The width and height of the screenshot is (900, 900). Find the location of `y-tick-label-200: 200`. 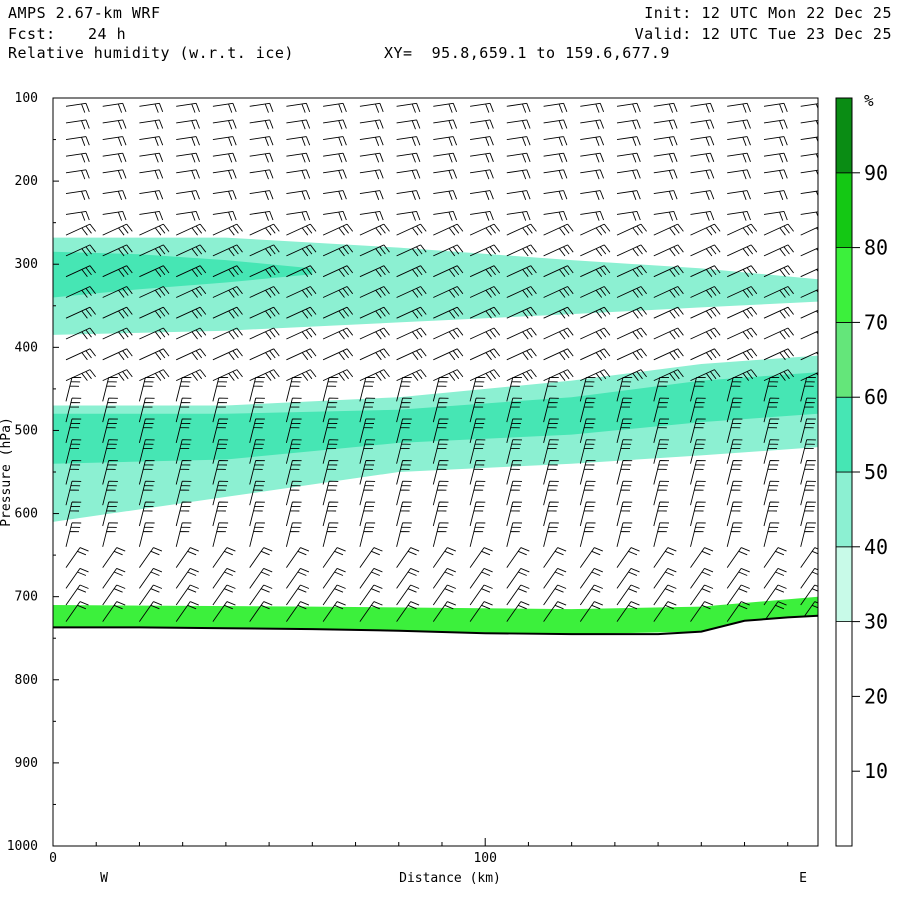

y-tick-label-200: 200 is located at coordinates (26, 181).